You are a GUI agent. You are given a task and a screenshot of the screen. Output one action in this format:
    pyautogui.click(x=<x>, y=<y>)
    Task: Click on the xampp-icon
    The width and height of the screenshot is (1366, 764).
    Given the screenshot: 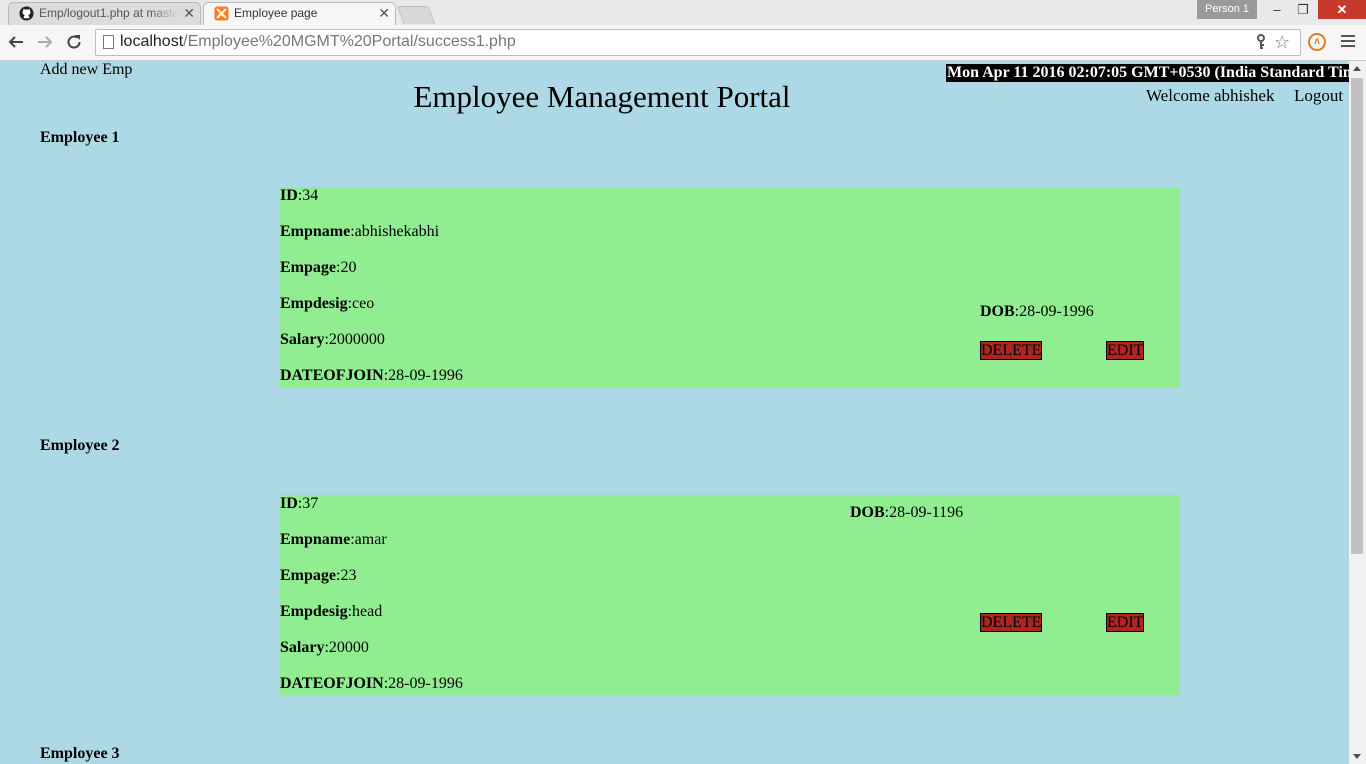 What is the action you would take?
    pyautogui.click(x=221, y=13)
    